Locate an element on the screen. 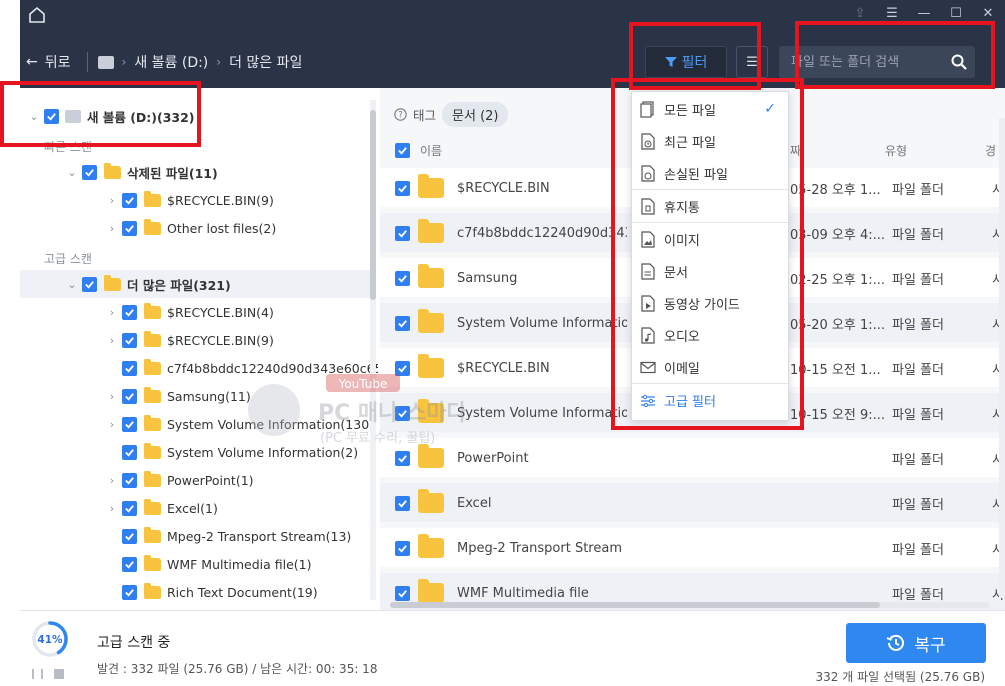  tree-item: › Samsung(11) is located at coordinates (178, 396).